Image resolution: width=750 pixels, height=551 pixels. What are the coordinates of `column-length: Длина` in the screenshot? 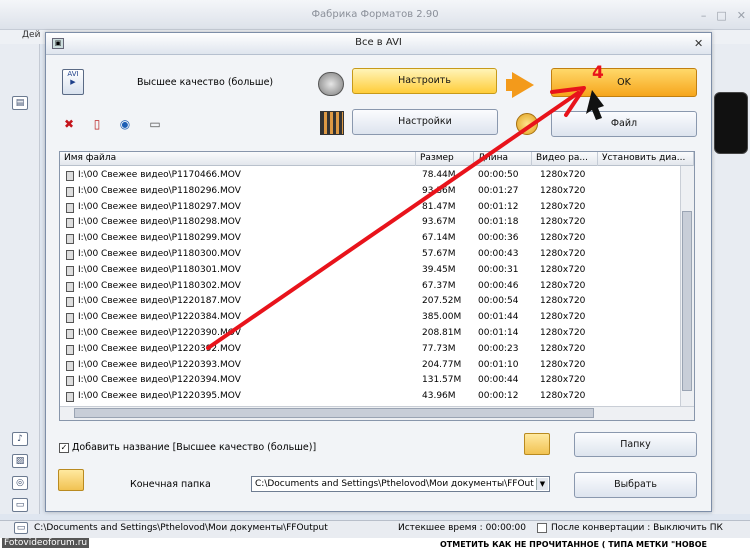 It's located at (503, 159).